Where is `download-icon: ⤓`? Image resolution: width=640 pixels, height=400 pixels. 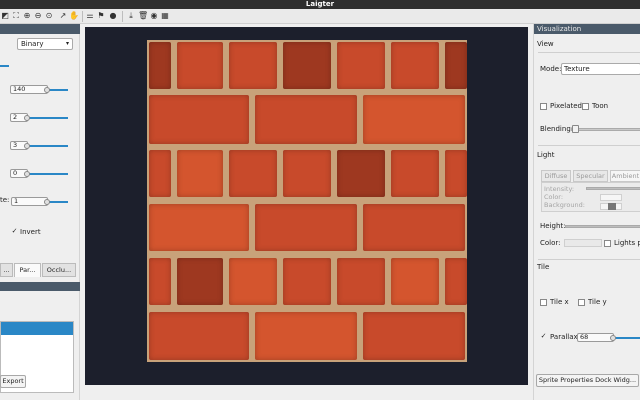
download-icon: ⤓ is located at coordinates (131, 16).